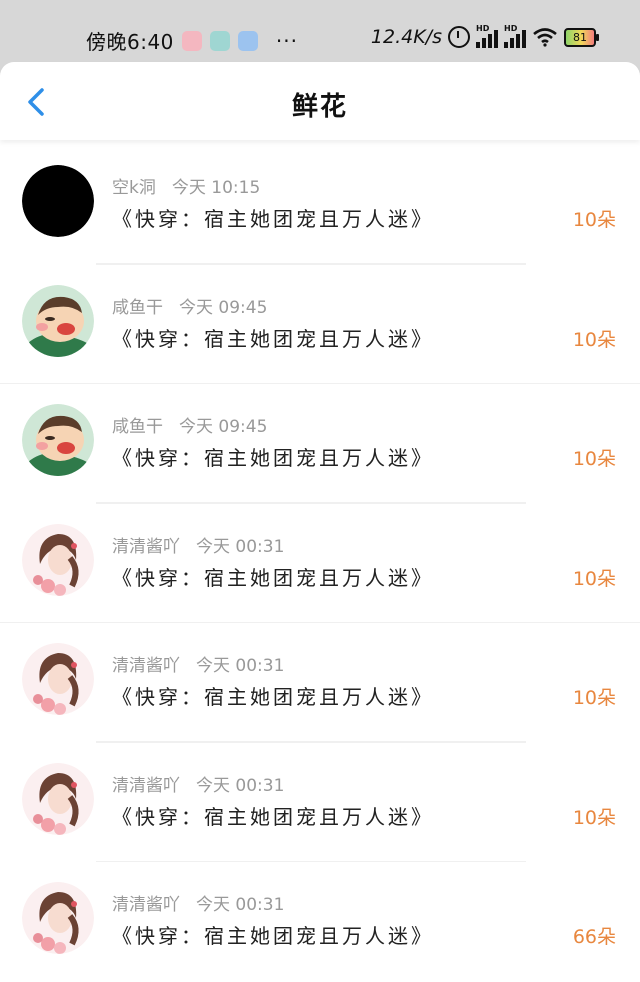  Describe the element at coordinates (130, 42) in the screenshot. I see `status-time: 傍晚6:40` at that location.